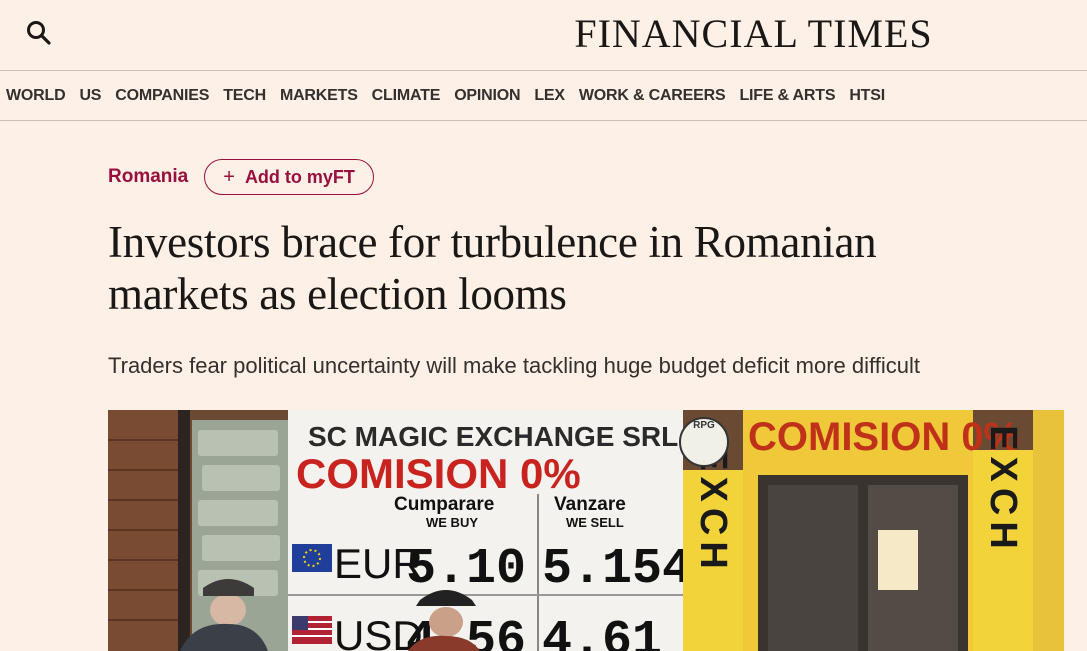  I want to click on photo-badge: RPG, so click(704, 425).